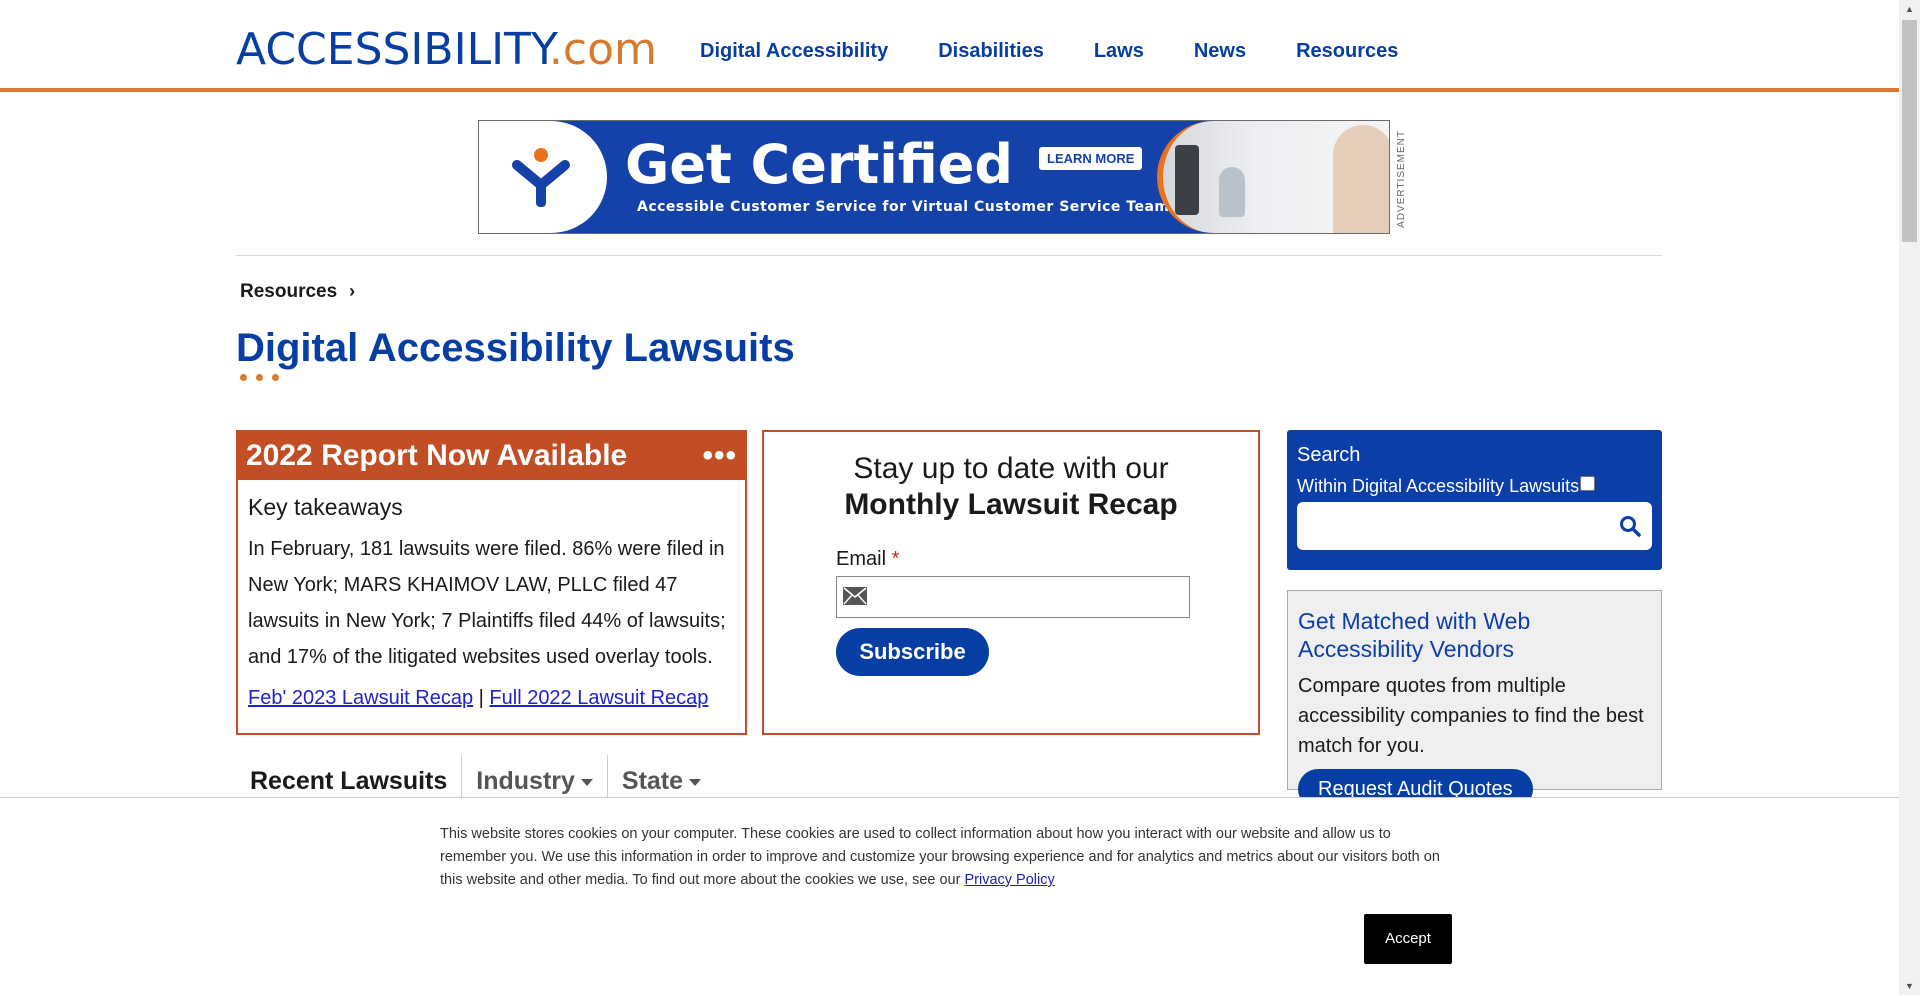  Describe the element at coordinates (392, 49) in the screenshot. I see `logo-text: ACCESSIBILITY` at that location.